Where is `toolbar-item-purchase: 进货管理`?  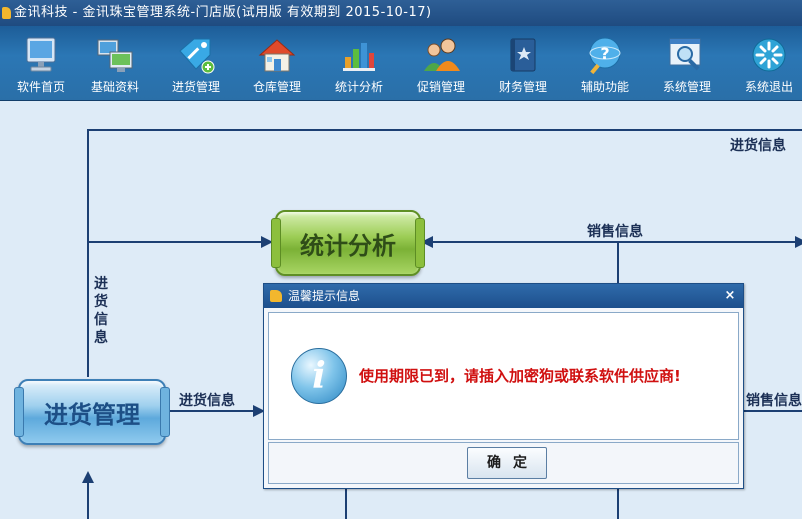
toolbar-item-purchase: 进货管理 is located at coordinates (196, 63).